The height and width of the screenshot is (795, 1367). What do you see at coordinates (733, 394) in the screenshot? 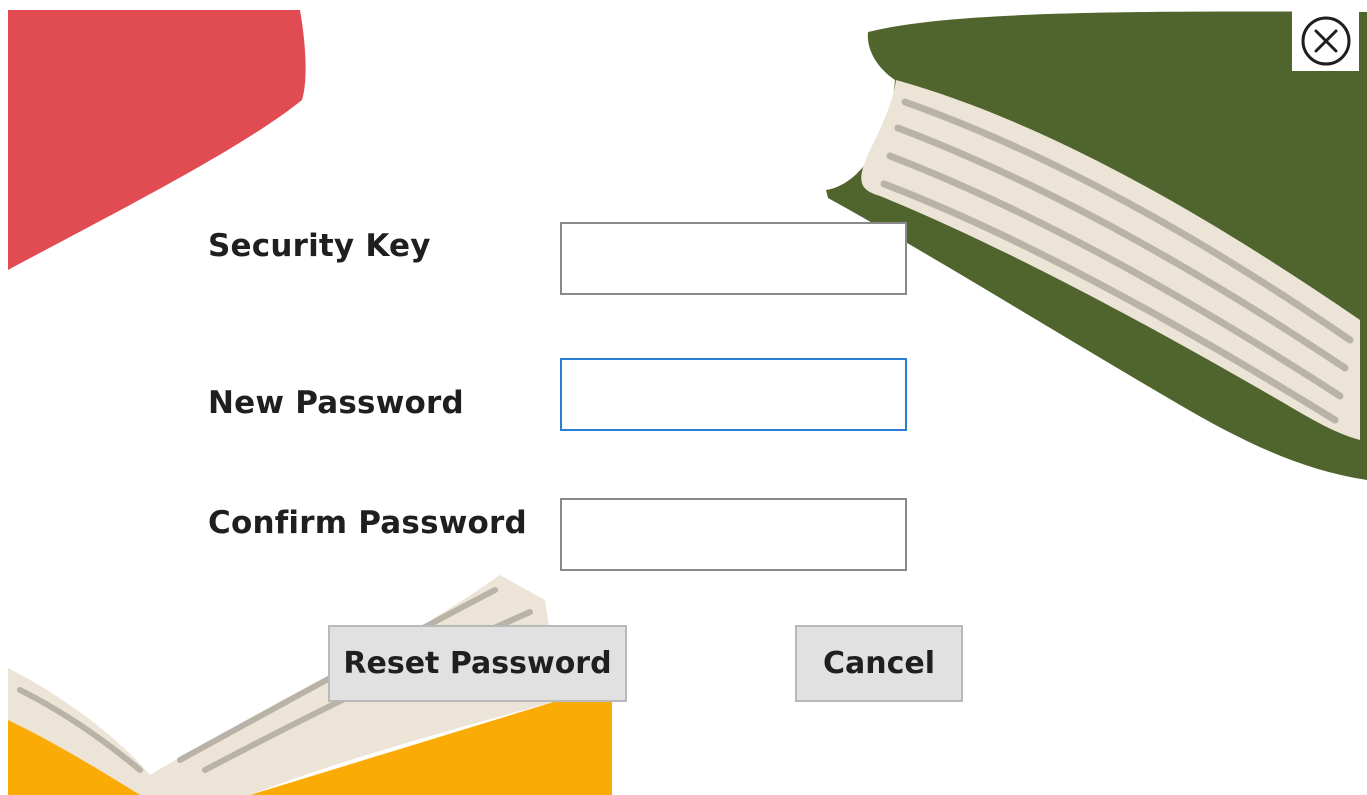
I see `new-password-input` at bounding box center [733, 394].